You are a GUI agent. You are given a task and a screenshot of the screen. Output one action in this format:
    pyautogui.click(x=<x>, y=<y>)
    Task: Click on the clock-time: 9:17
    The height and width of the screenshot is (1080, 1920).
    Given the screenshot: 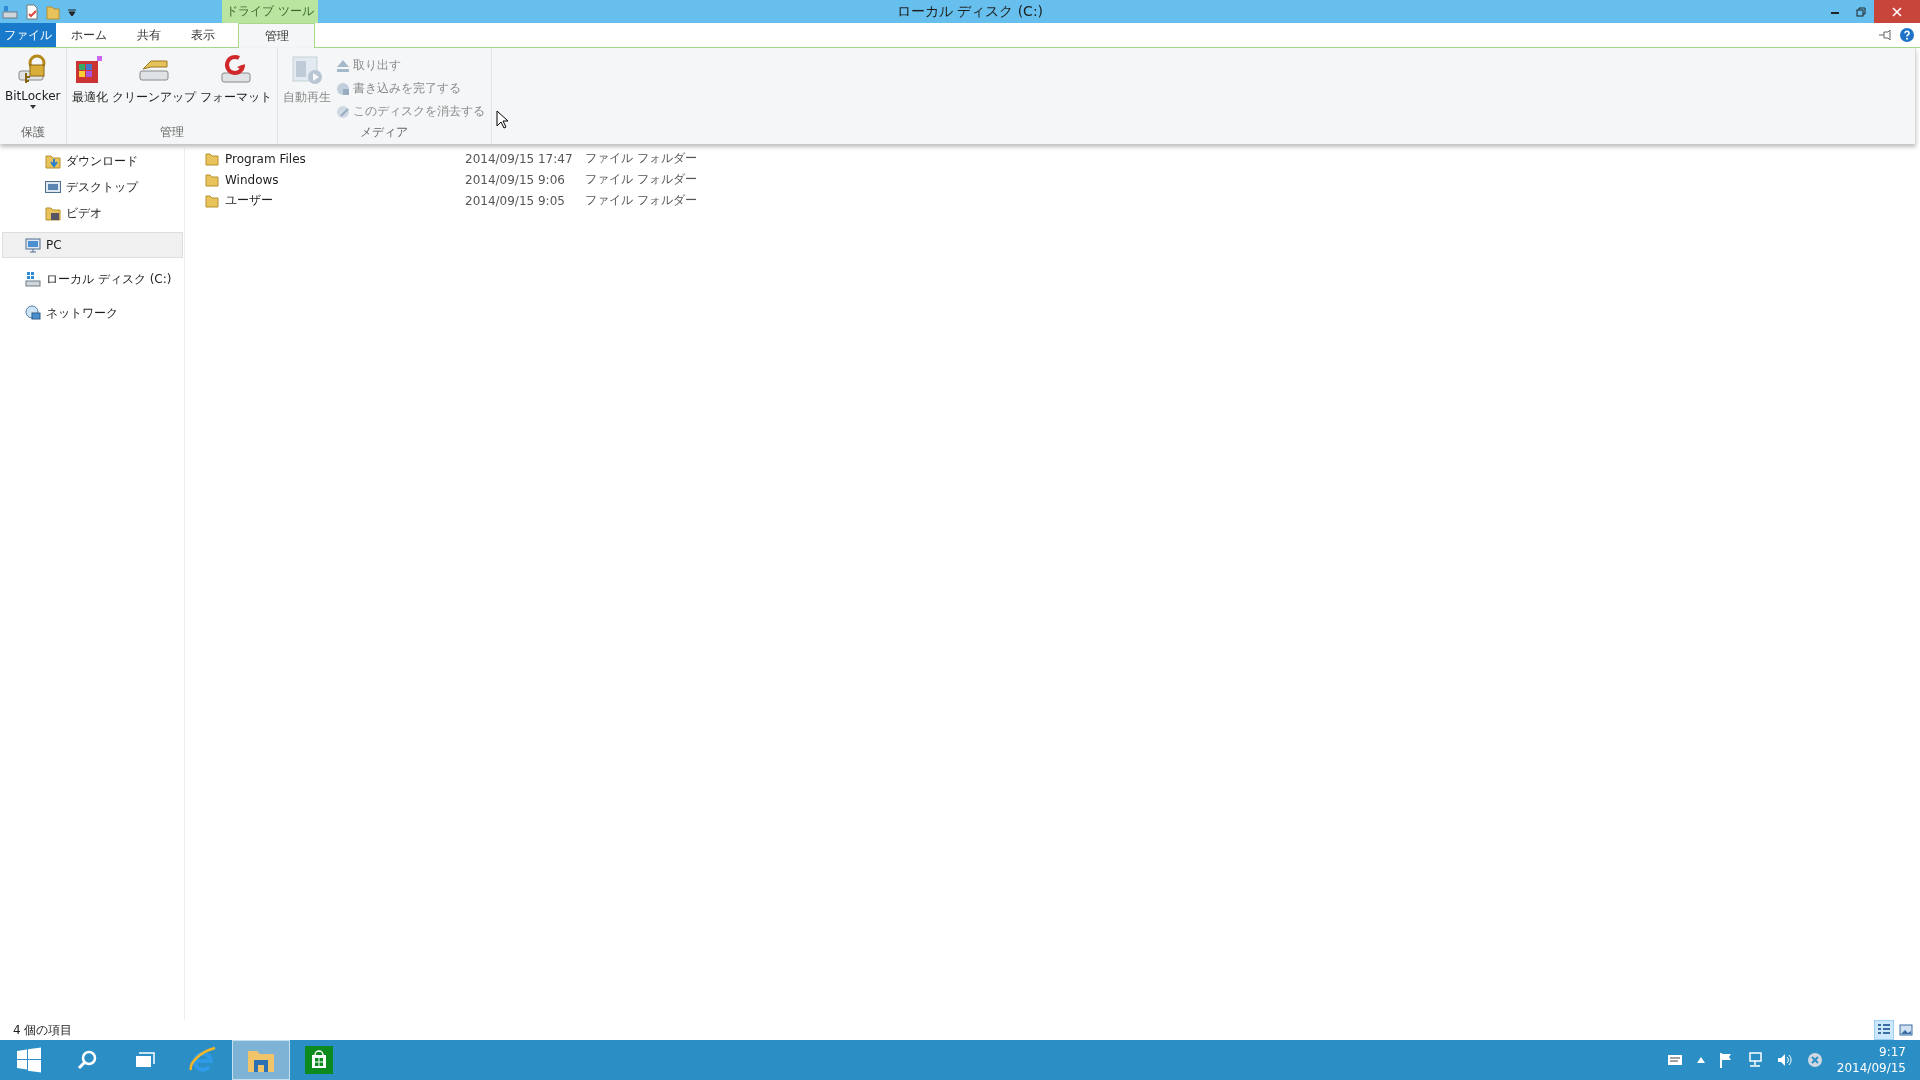 What is the action you would take?
    pyautogui.click(x=1892, y=1052)
    